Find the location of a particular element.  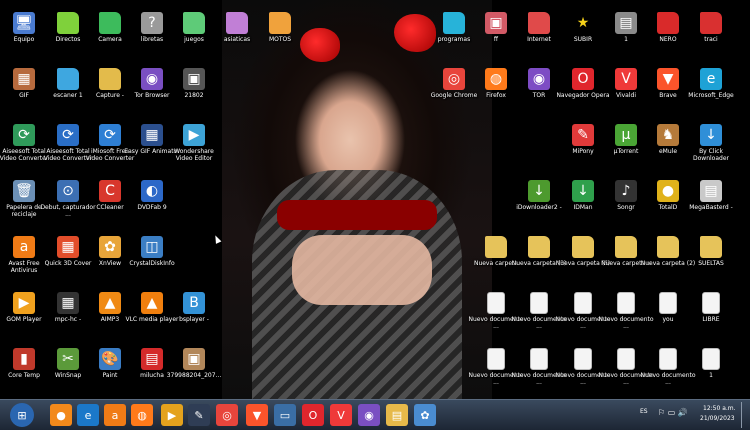

paint-taskbar-icon: ✿ is located at coordinates (425, 415).